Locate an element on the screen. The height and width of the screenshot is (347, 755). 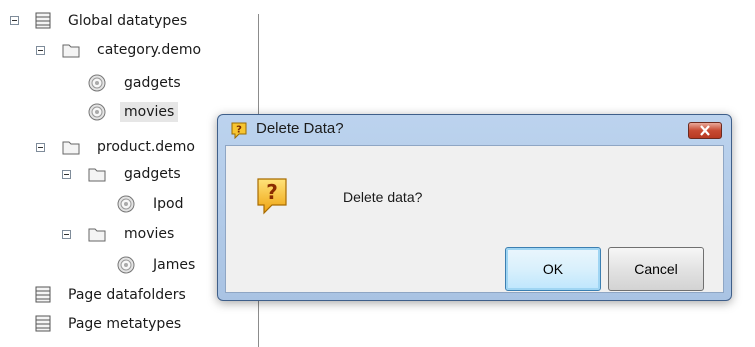
ok-button: OK is located at coordinates (553, 269).